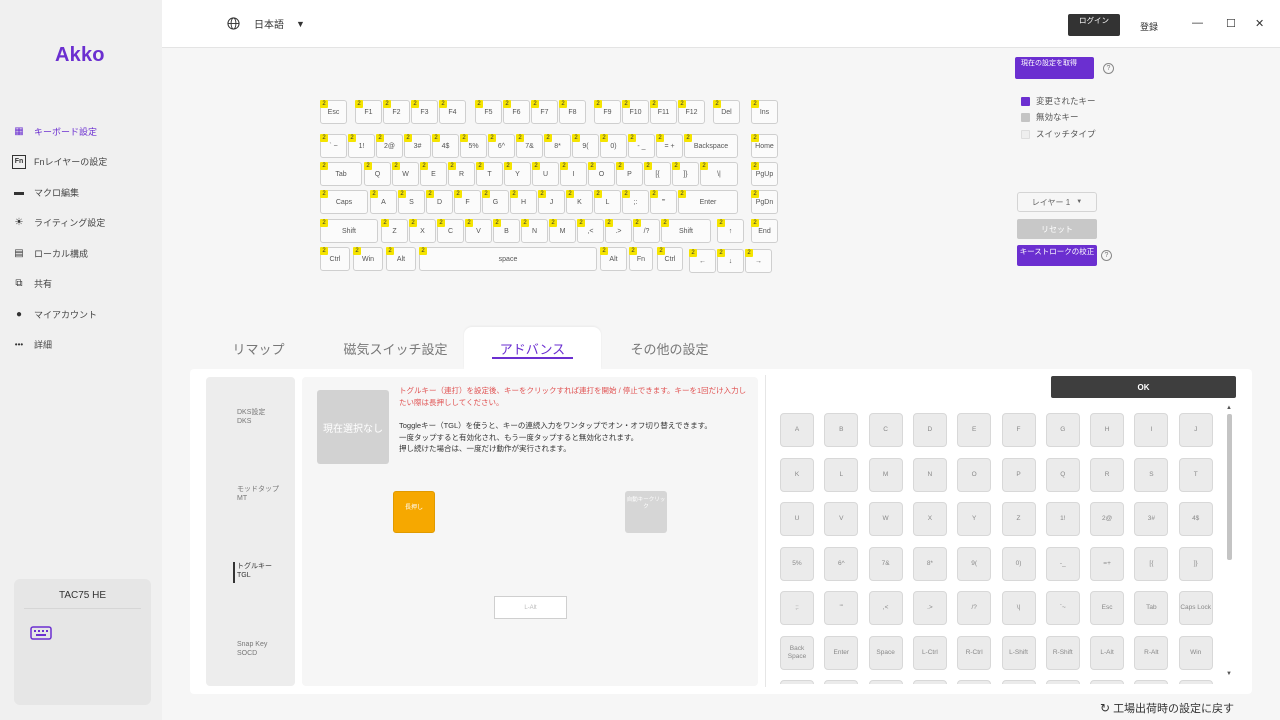  I want to click on layer-select: レイヤー 1 ▼, so click(1057, 202).